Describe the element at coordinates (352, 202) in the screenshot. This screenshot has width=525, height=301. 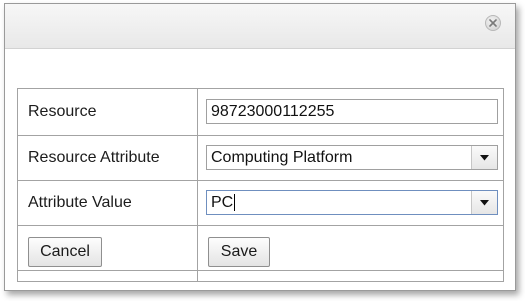
I see `attribute-value-combobox: PC` at that location.